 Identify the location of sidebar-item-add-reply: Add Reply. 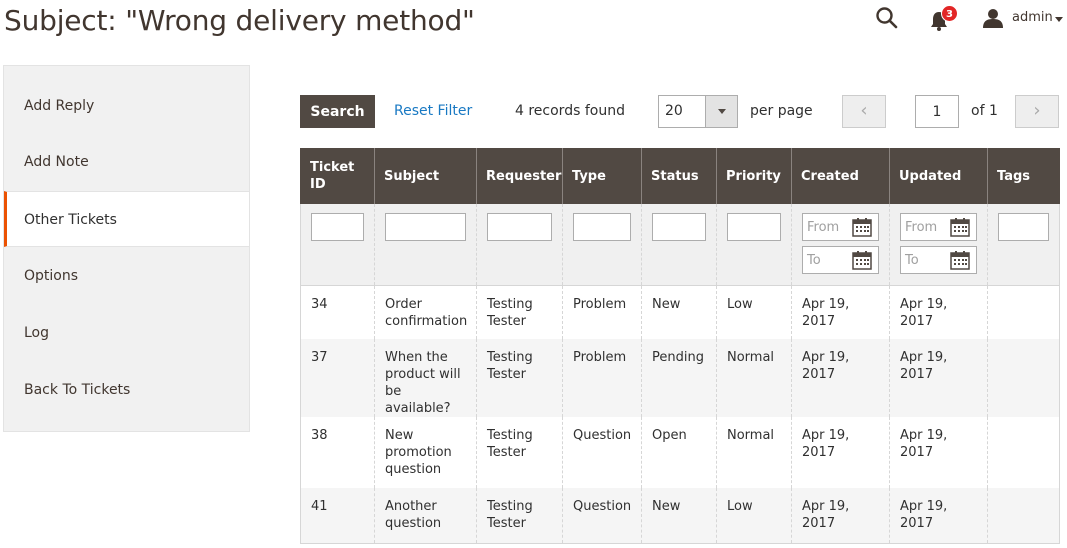
(126, 106).